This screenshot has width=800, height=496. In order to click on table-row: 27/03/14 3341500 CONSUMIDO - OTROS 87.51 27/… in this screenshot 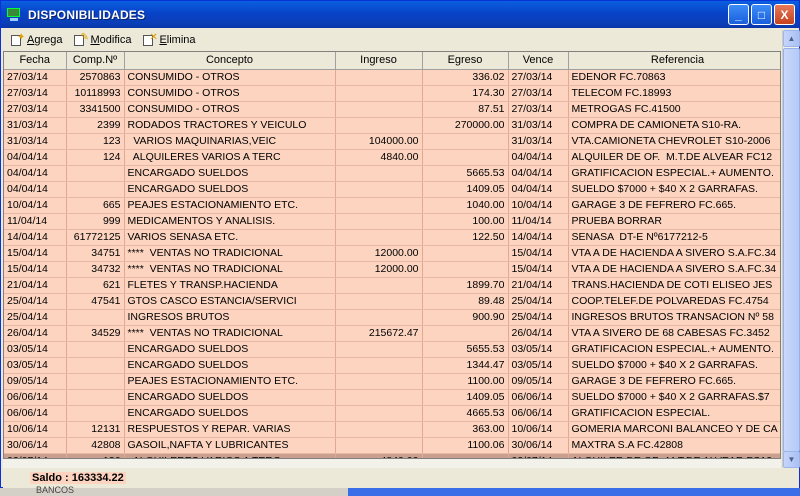, I will do `click(392, 109)`.